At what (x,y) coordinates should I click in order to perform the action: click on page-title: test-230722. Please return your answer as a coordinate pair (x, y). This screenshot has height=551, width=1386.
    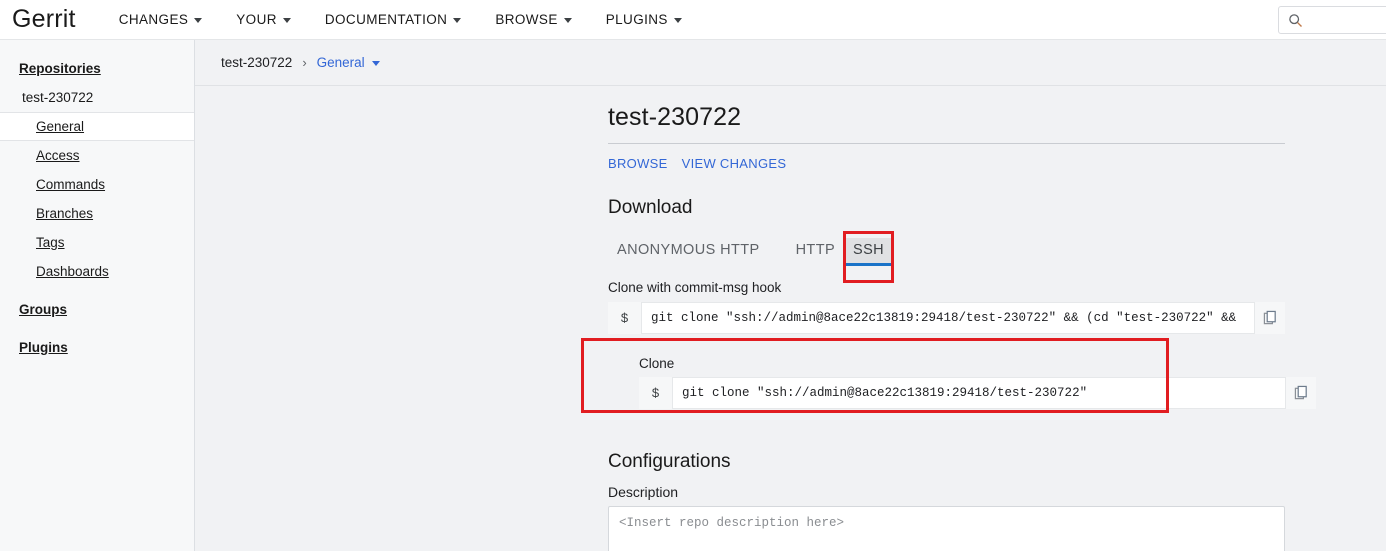
    Looking at the image, I should click on (675, 117).